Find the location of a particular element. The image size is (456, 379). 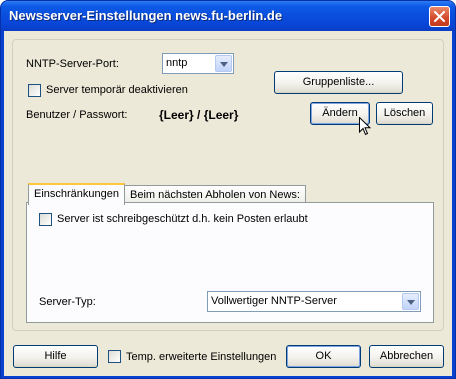

tab-restrictions-label: Einschränkungen is located at coordinates (77, 194).